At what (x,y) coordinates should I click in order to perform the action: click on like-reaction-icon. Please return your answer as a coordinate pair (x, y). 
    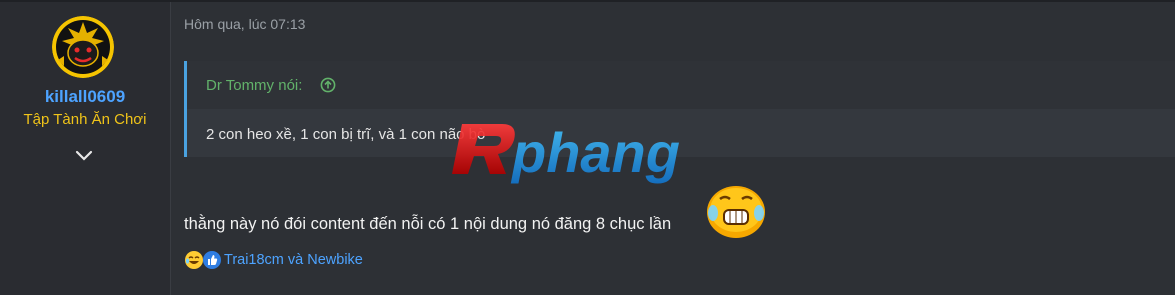
    Looking at the image, I should click on (212, 260).